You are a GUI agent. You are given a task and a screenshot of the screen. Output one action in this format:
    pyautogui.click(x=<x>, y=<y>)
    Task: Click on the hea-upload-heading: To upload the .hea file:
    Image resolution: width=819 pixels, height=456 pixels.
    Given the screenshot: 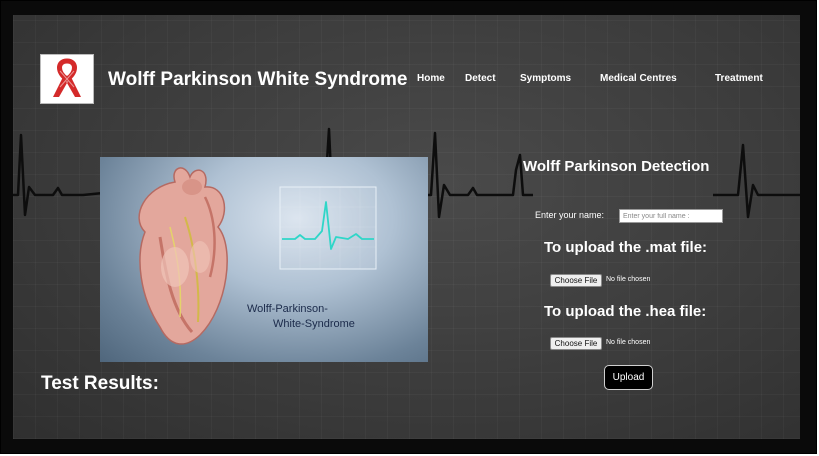 What is the action you would take?
    pyautogui.click(x=625, y=311)
    